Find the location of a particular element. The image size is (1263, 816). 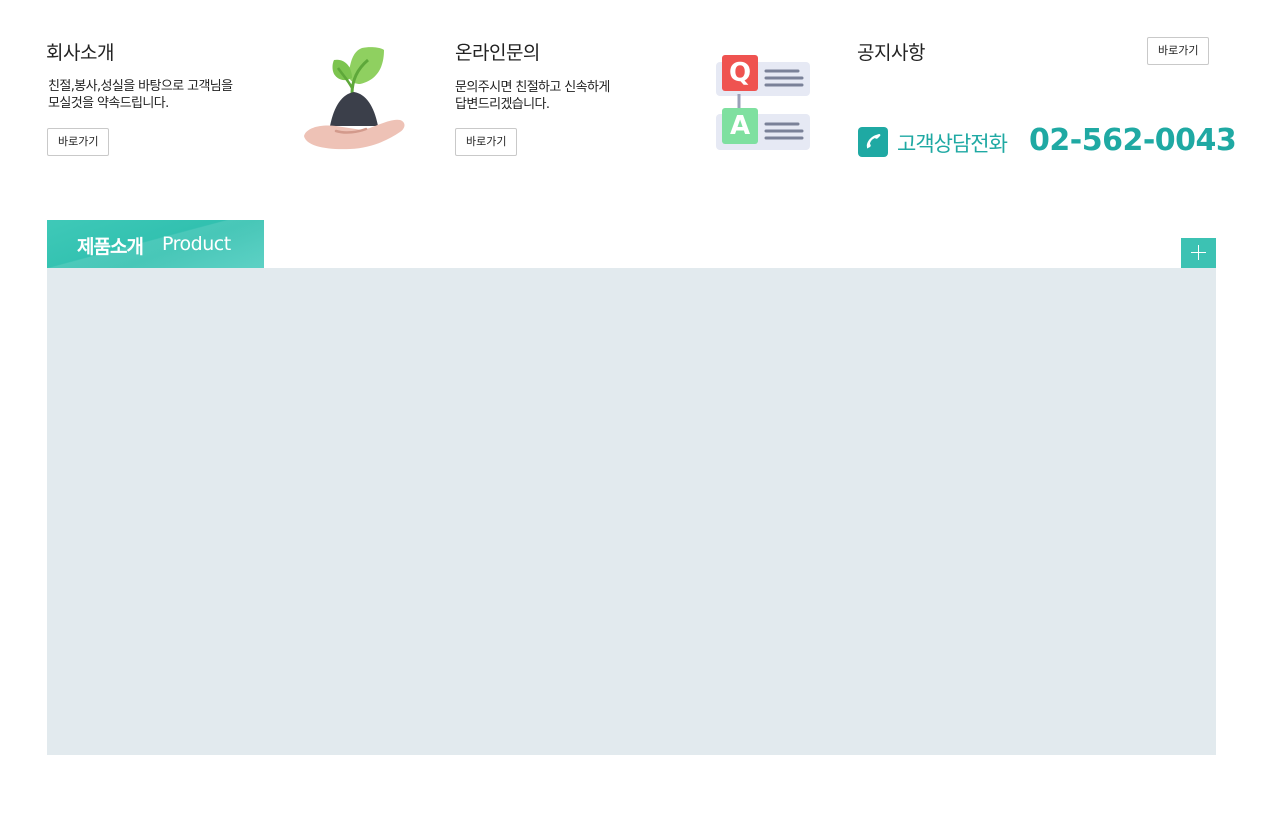

q-letter: Q is located at coordinates (740, 73).